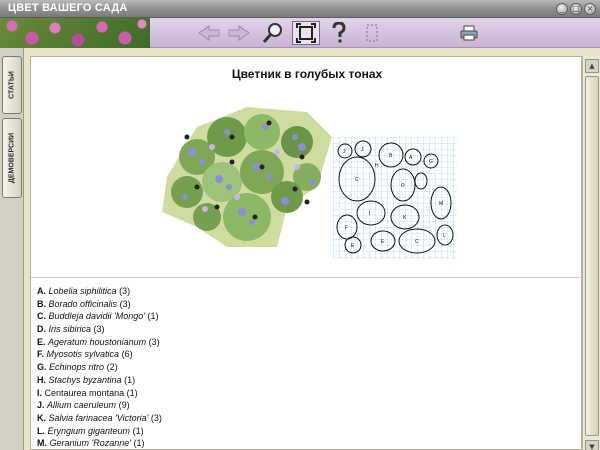  What do you see at coordinates (441, 204) in the screenshot?
I see `plan-label: M` at bounding box center [441, 204].